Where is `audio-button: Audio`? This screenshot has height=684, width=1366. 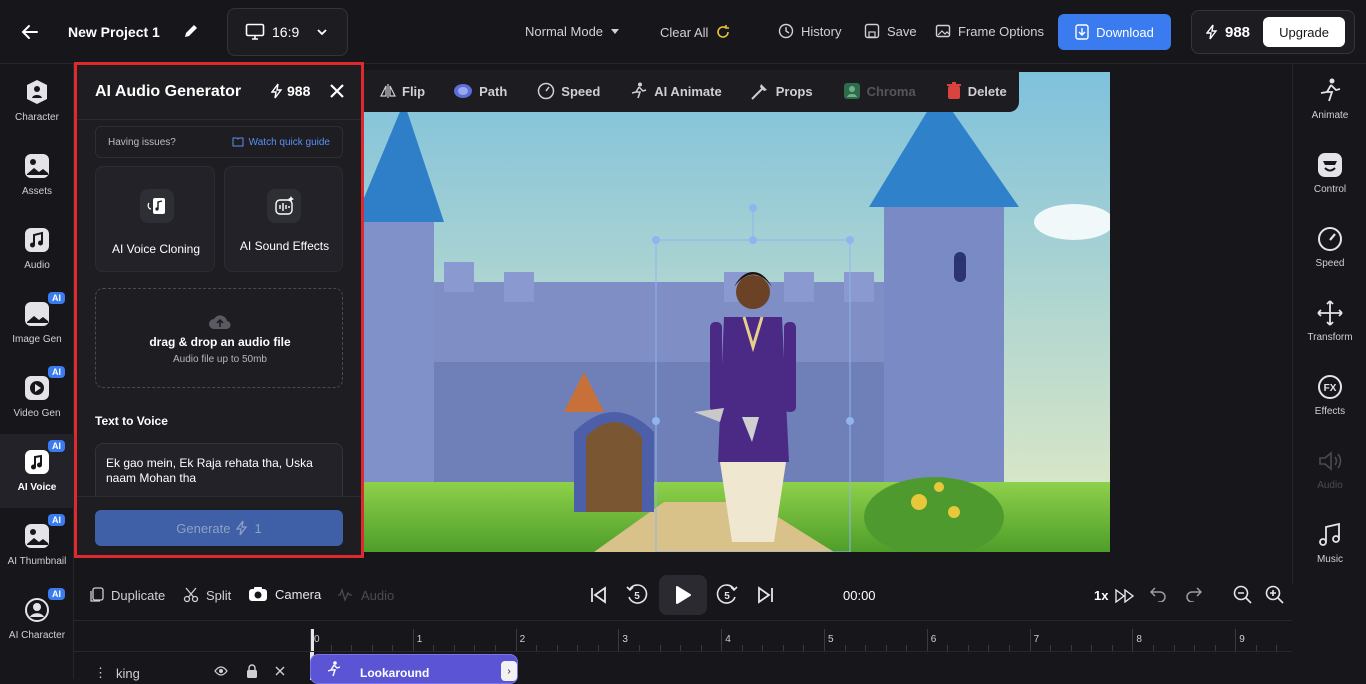 audio-button: Audio is located at coordinates (365, 595).